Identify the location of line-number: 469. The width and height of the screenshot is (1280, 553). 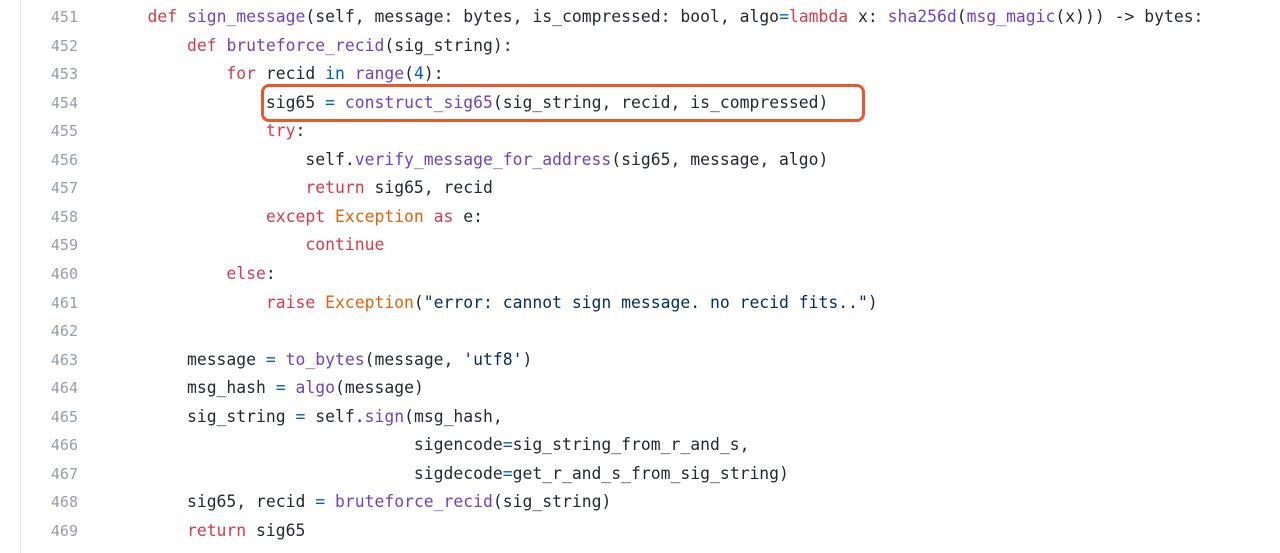
(50, 531).